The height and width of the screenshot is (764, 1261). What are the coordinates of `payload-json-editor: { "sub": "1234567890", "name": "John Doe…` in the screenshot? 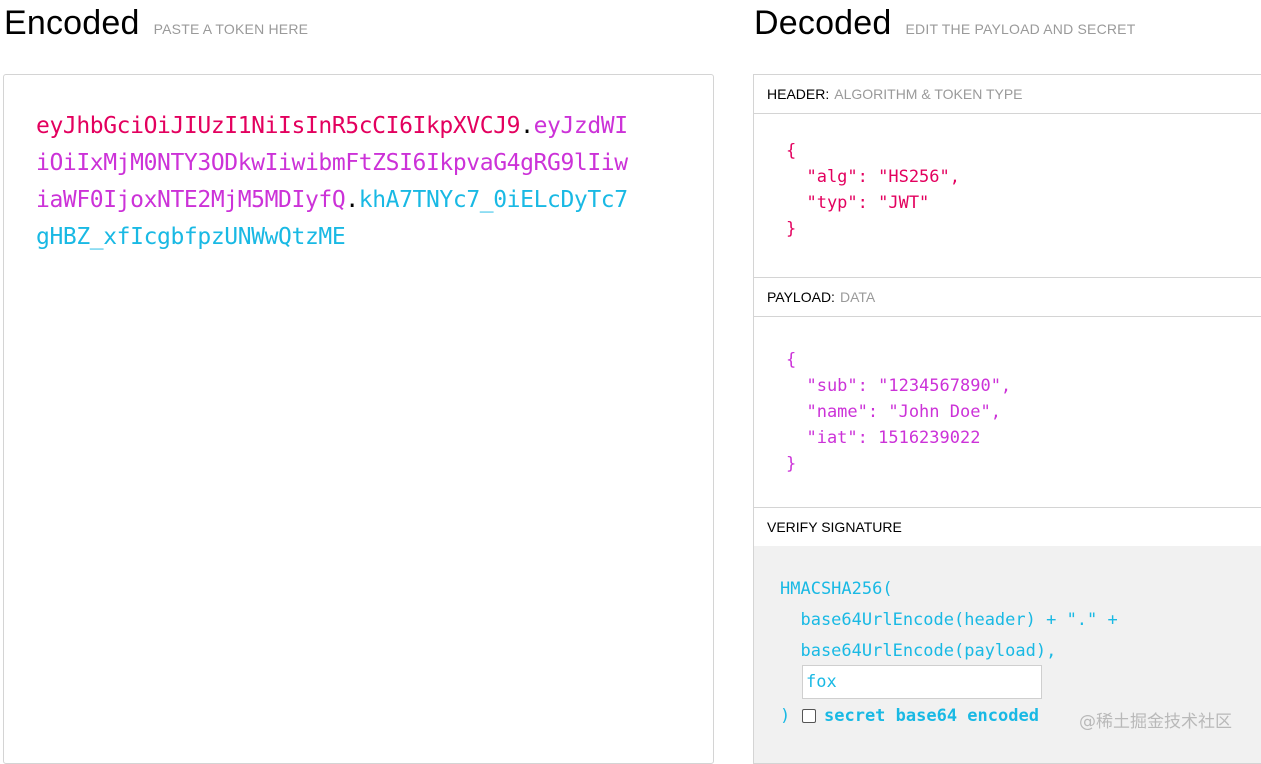 It's located at (1007, 412).